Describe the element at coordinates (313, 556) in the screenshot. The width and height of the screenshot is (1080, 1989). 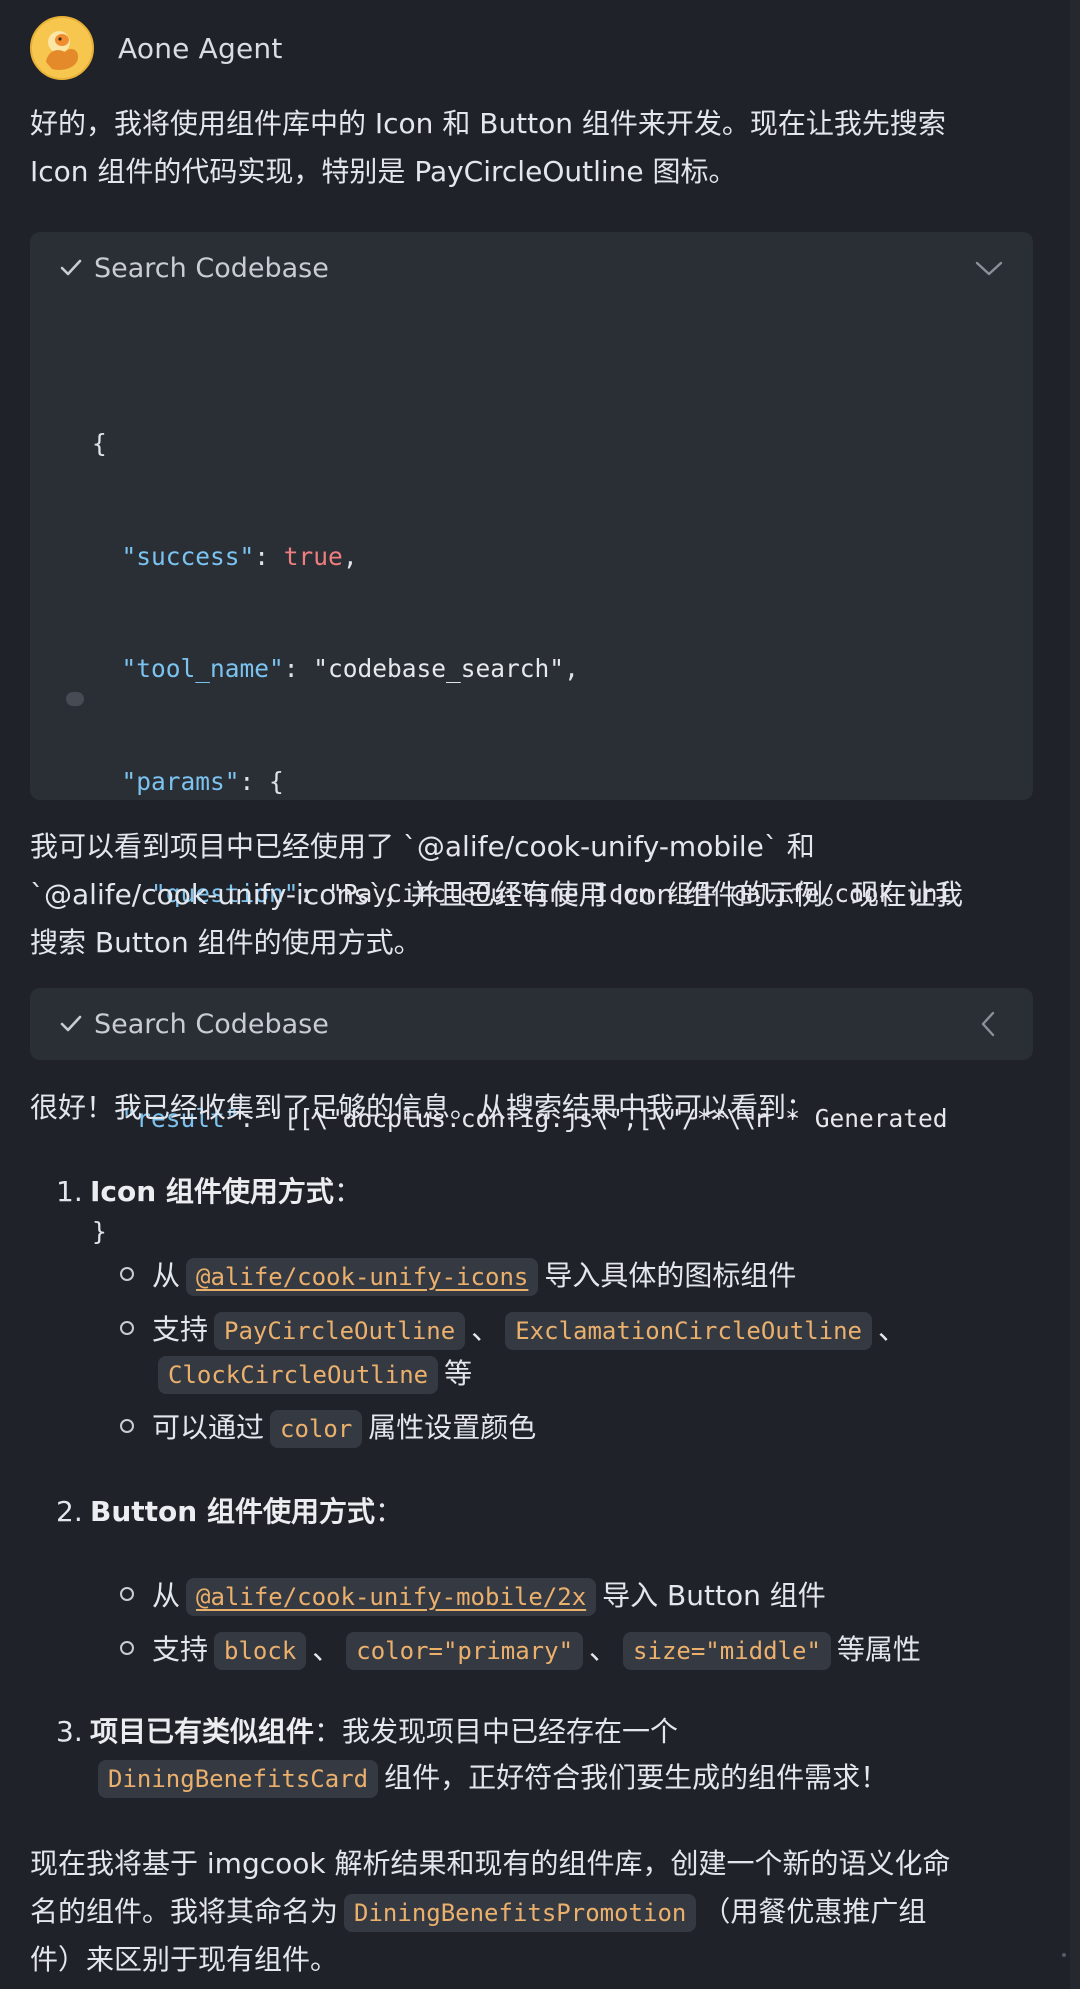
I see `json-value: true` at that location.